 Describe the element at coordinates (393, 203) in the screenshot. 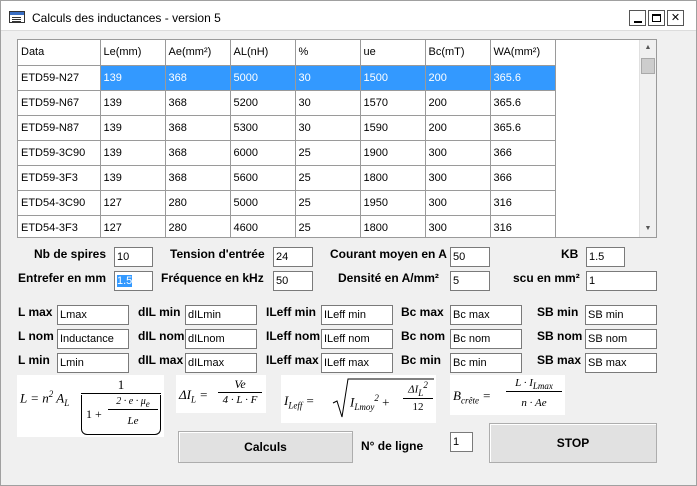

I see `table-cell: 1950` at that location.